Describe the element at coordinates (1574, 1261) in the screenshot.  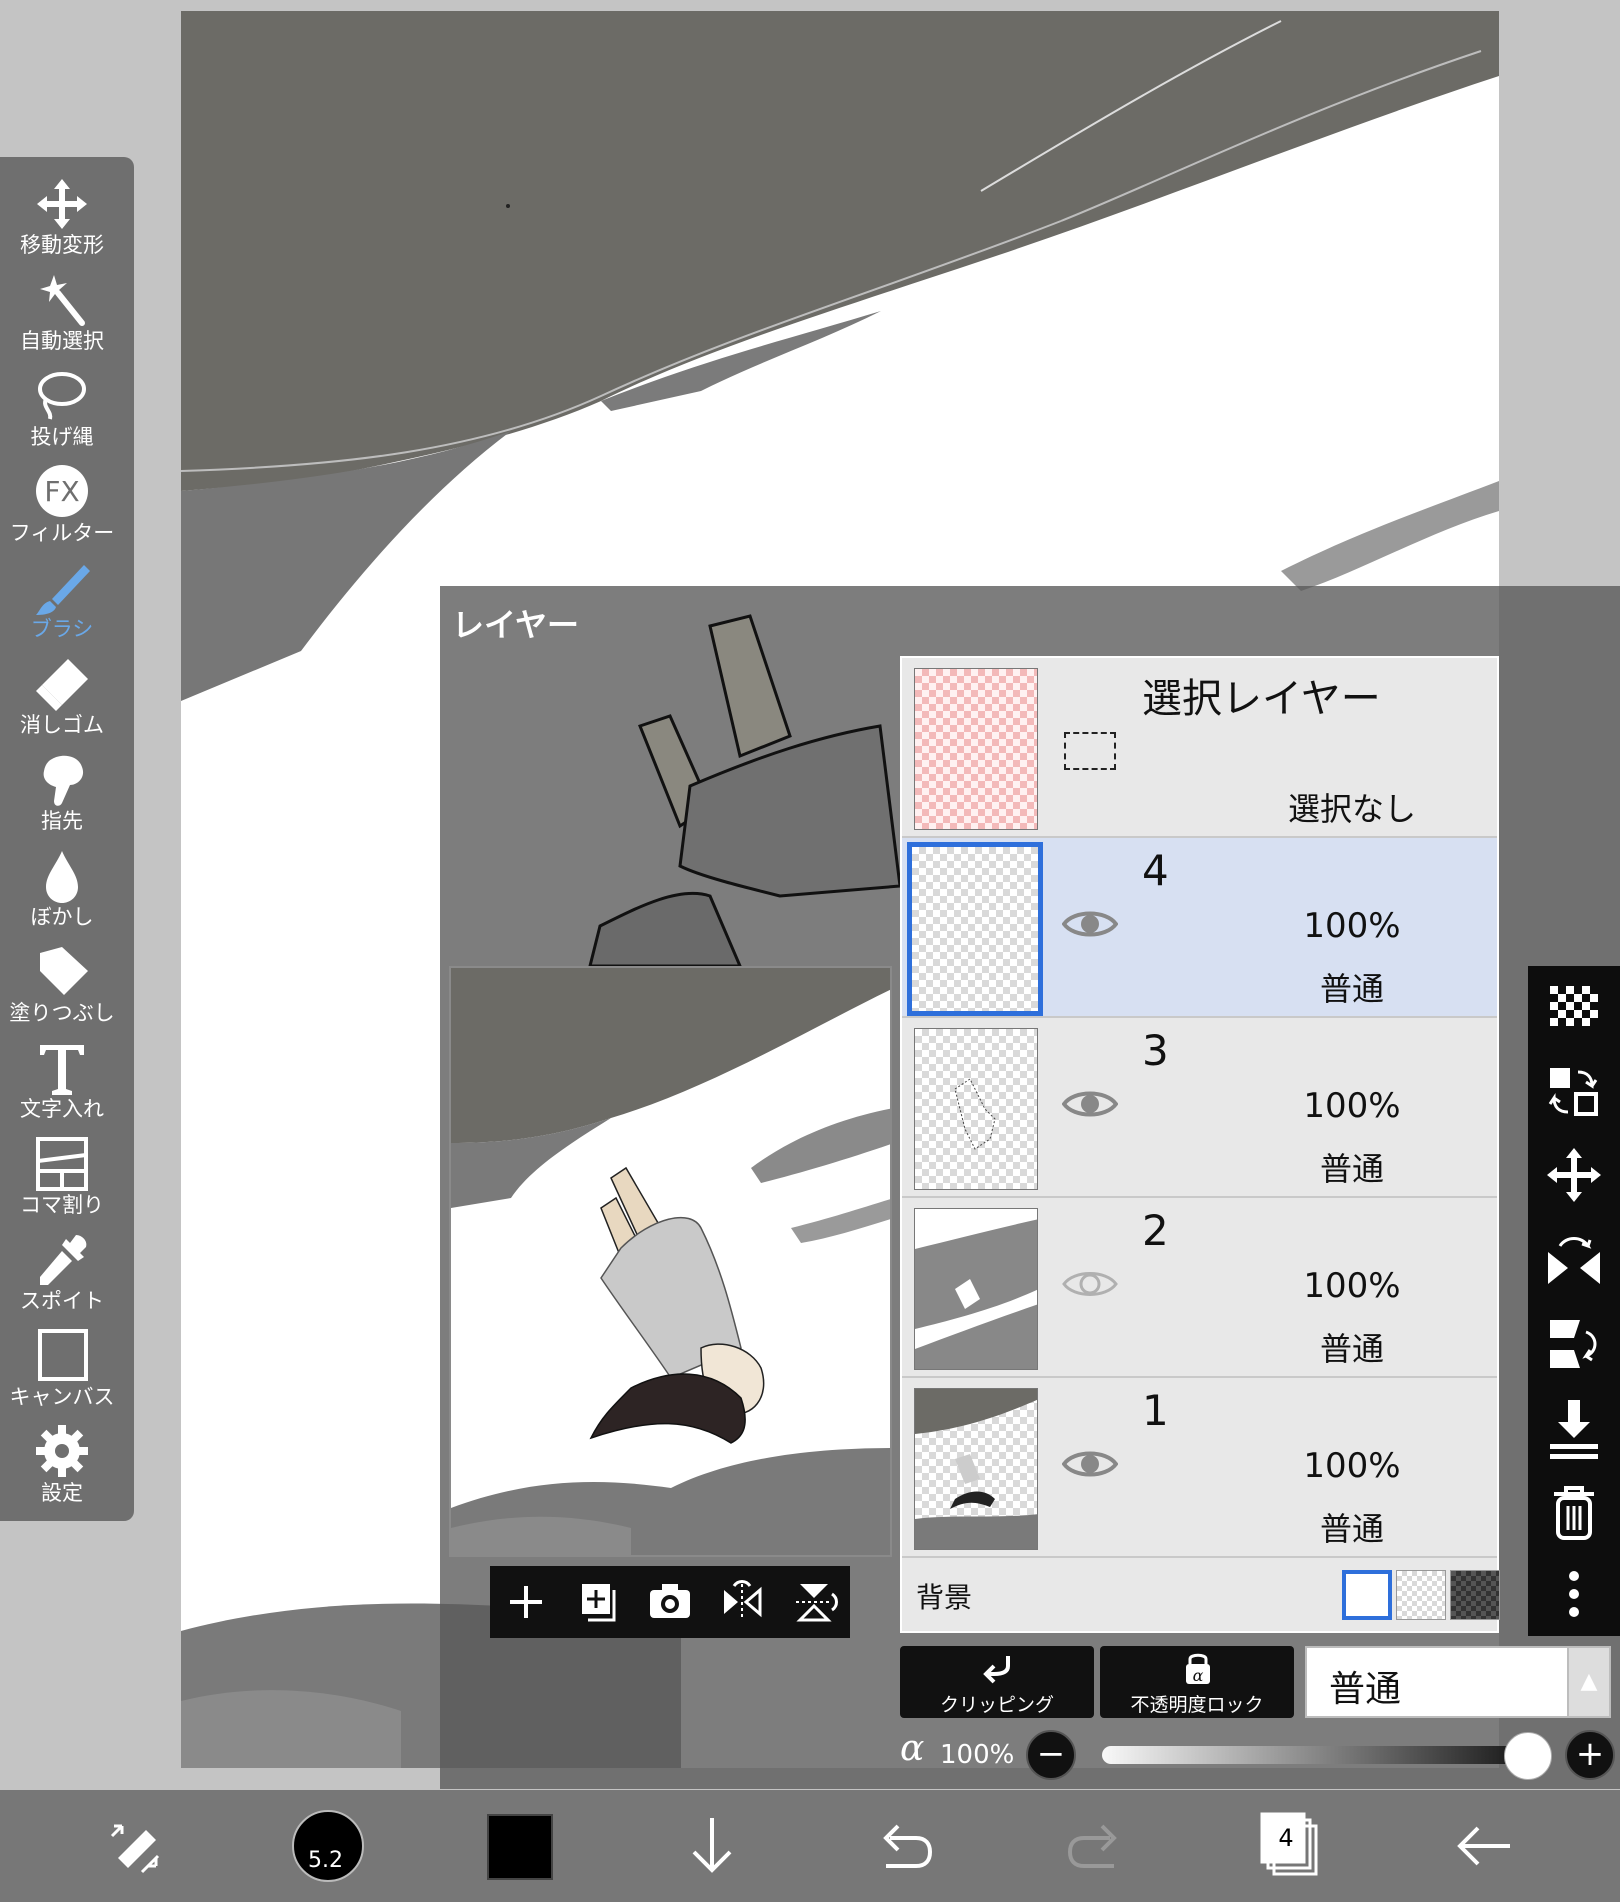
I see `flip-horizontal-rotate-icon` at that location.